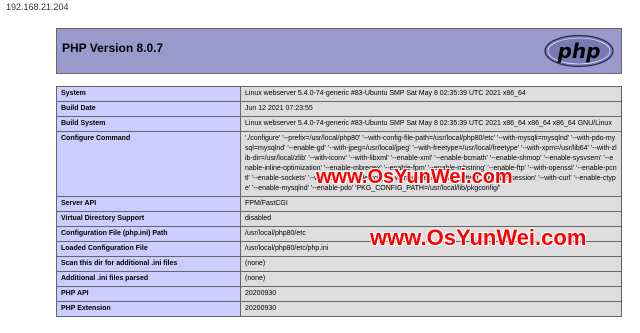  I want to click on row-key: Build Date, so click(148, 109).